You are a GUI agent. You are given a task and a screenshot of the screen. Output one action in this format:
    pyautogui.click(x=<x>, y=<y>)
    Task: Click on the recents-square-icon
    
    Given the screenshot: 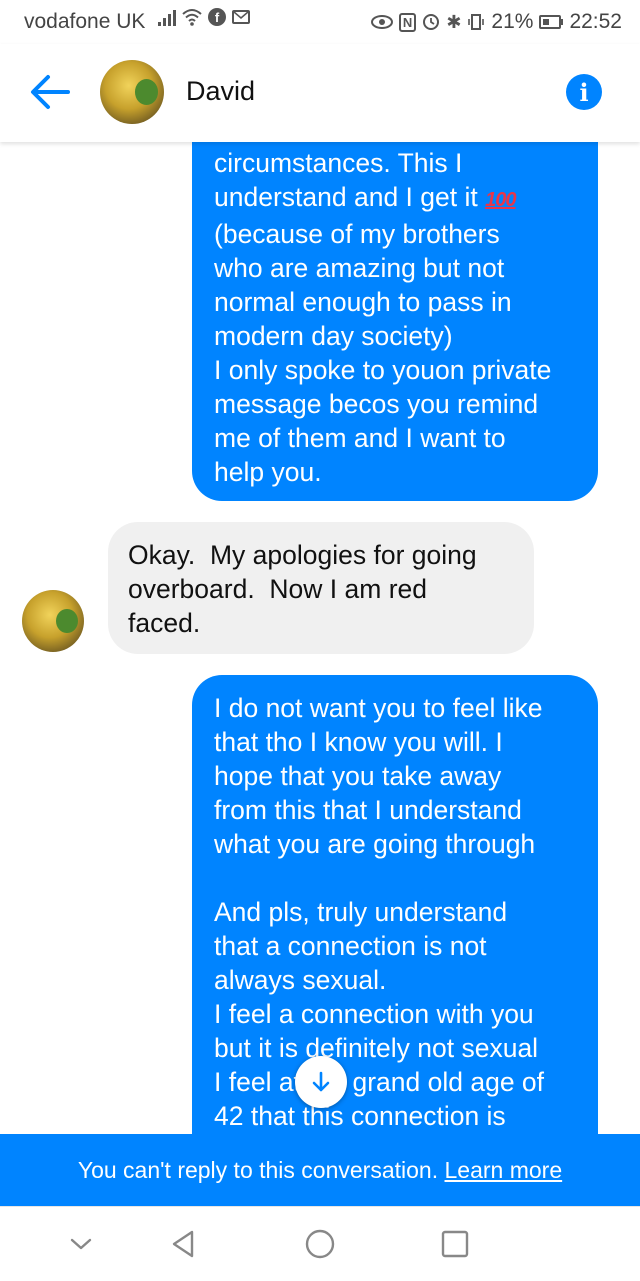 What is the action you would take?
    pyautogui.click(x=455, y=1244)
    